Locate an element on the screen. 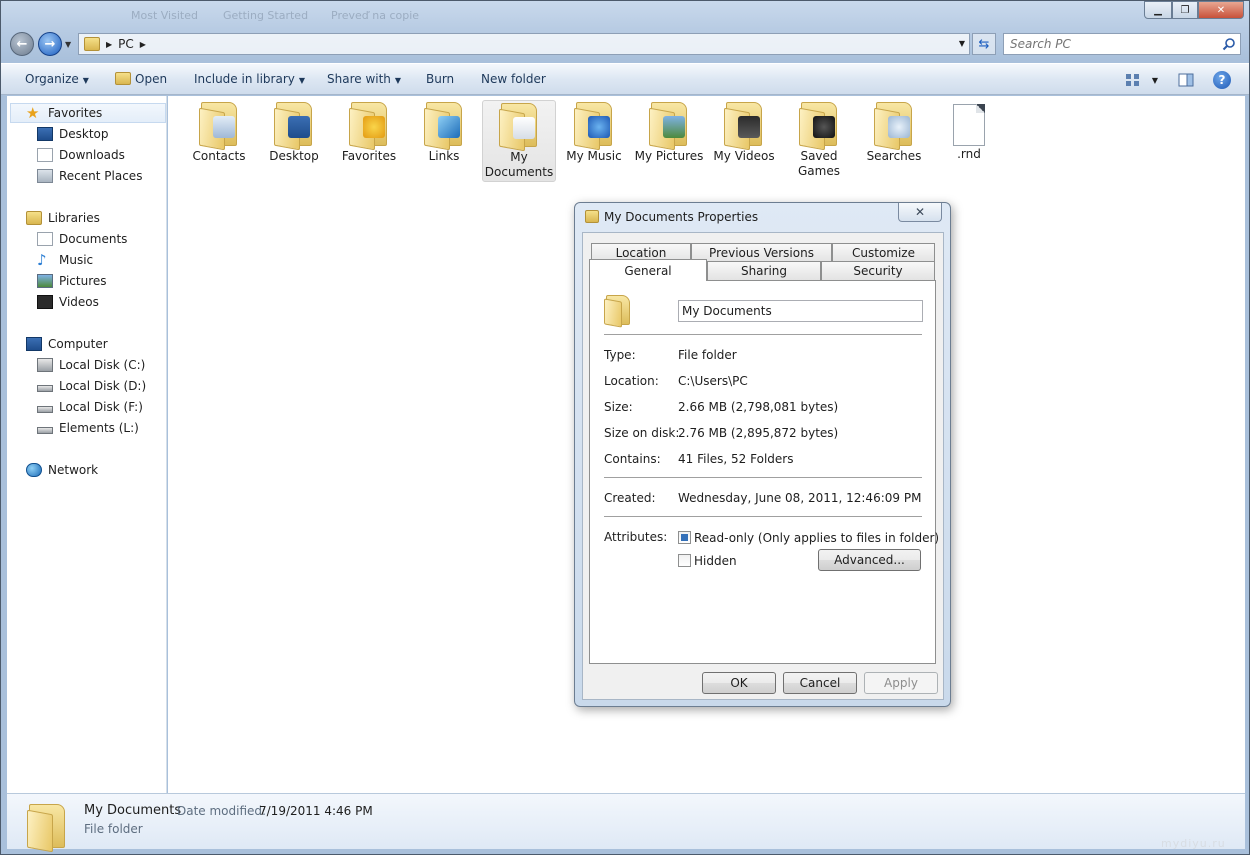 The height and width of the screenshot is (855, 1250). share-with-button: Share with ▼ is located at coordinates (364, 79).